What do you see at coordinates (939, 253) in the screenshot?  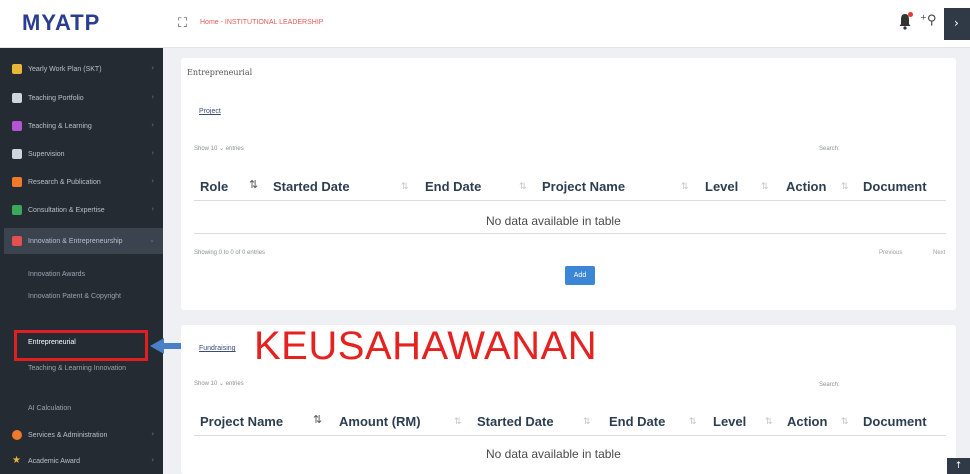 I see `next-button: Next` at bounding box center [939, 253].